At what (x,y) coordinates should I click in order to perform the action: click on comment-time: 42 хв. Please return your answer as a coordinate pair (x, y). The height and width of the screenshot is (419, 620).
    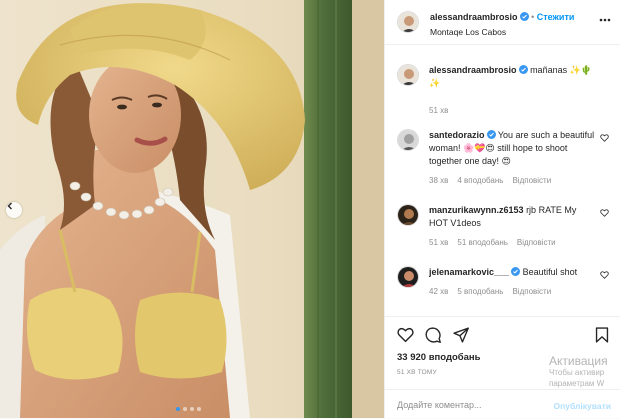
    Looking at the image, I should click on (438, 291).